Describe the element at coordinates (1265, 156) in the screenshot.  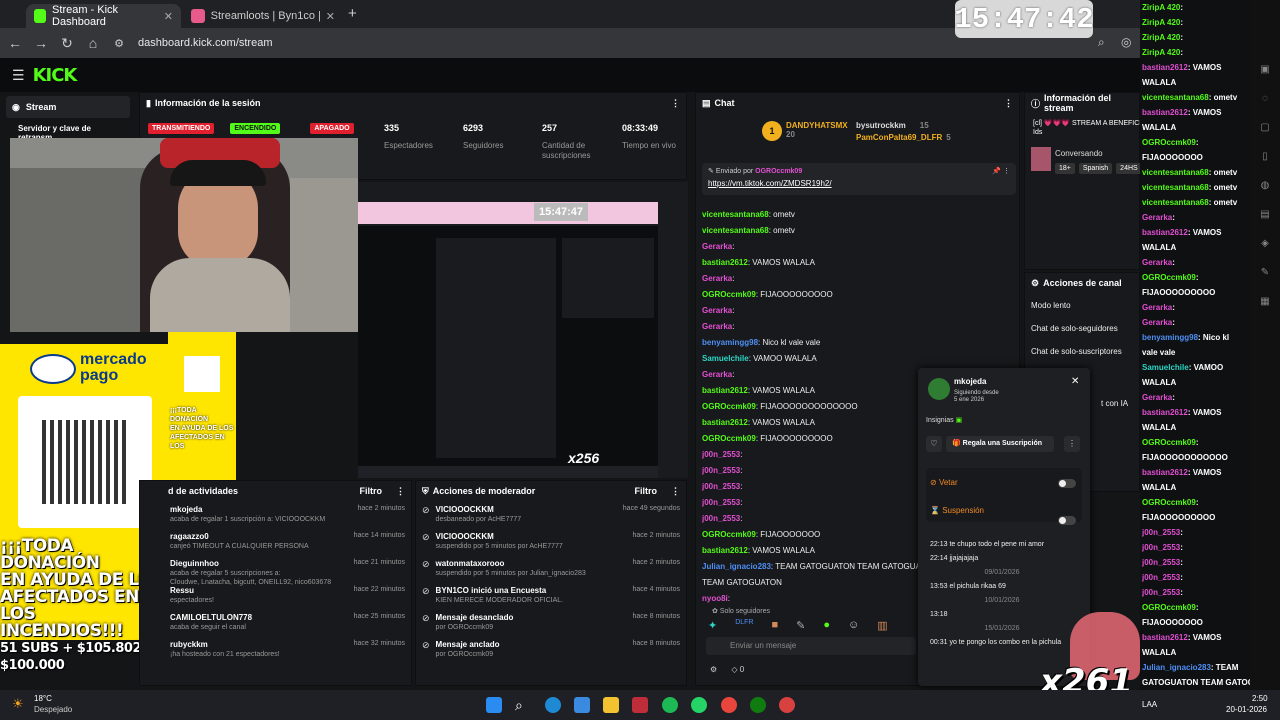
I see `toolbar-icon: ▯` at that location.